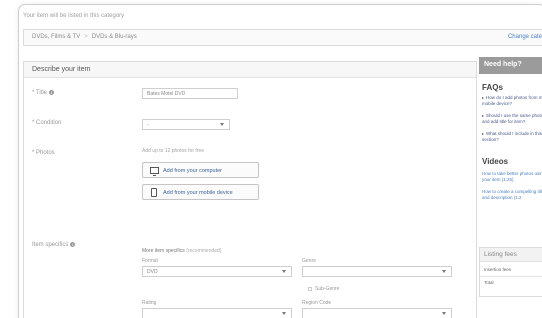  I want to click on section-title: Describe your item, so click(250, 70).